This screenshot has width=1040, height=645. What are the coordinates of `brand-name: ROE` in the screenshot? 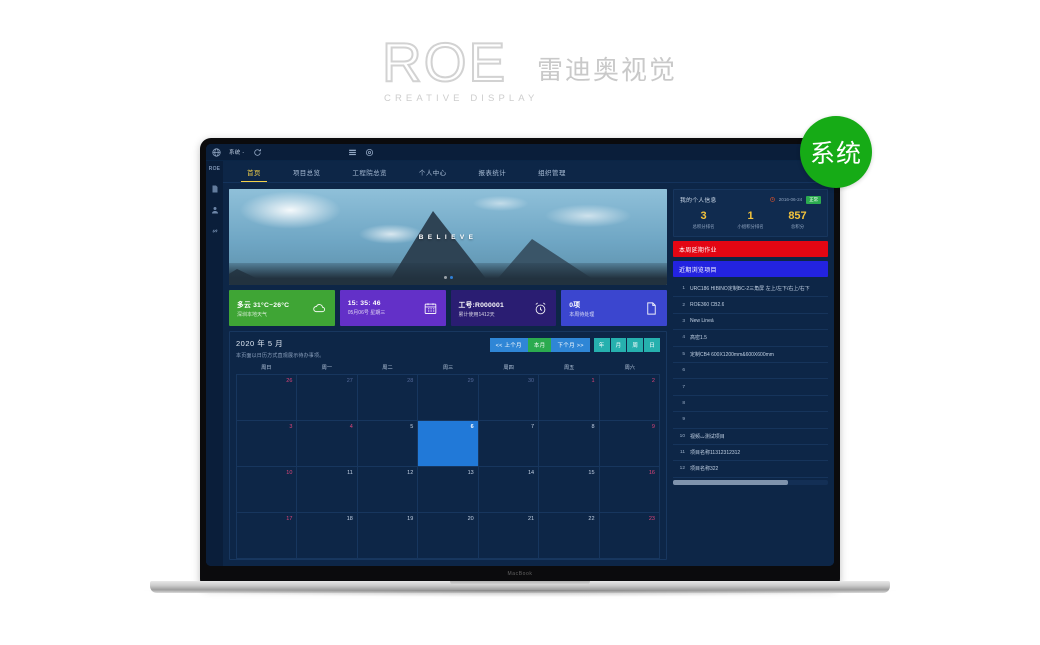 It's located at (444, 62).